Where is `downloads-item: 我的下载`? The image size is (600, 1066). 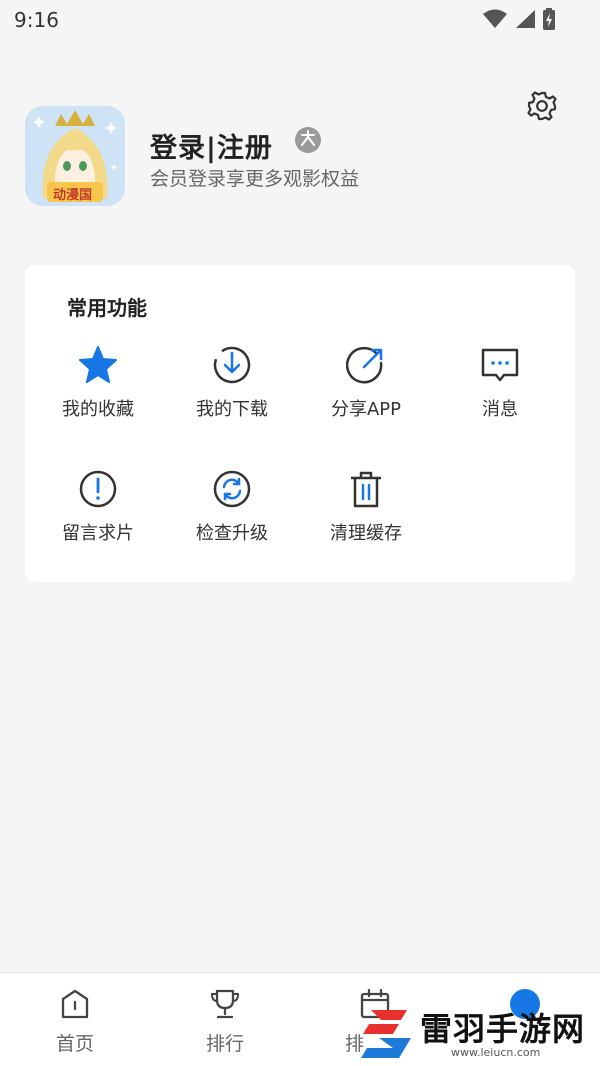
downloads-item: 我的下载 is located at coordinates (232, 395).